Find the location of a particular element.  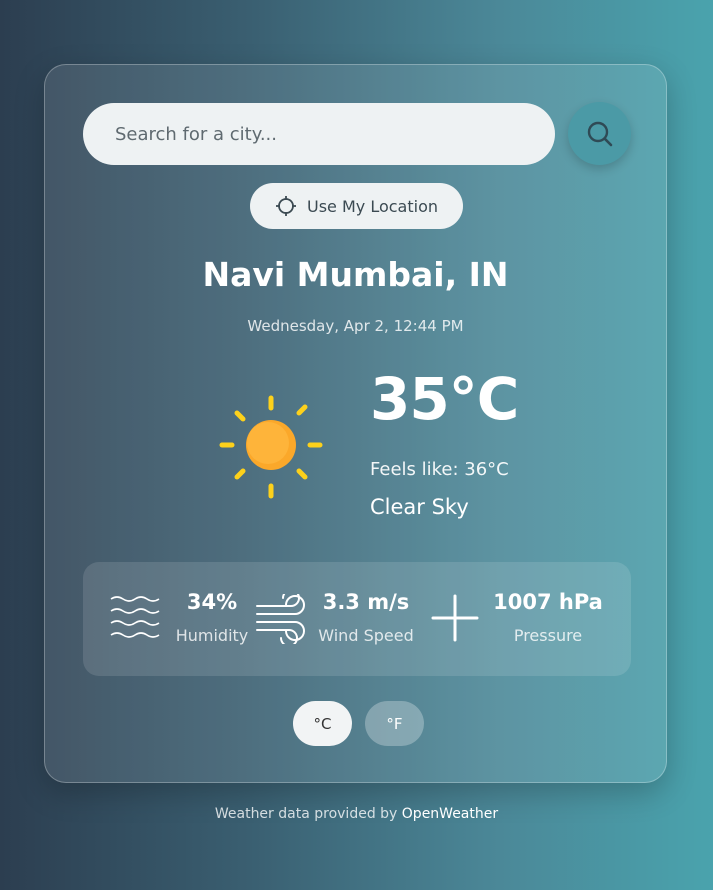

search-icon is located at coordinates (599, 133).